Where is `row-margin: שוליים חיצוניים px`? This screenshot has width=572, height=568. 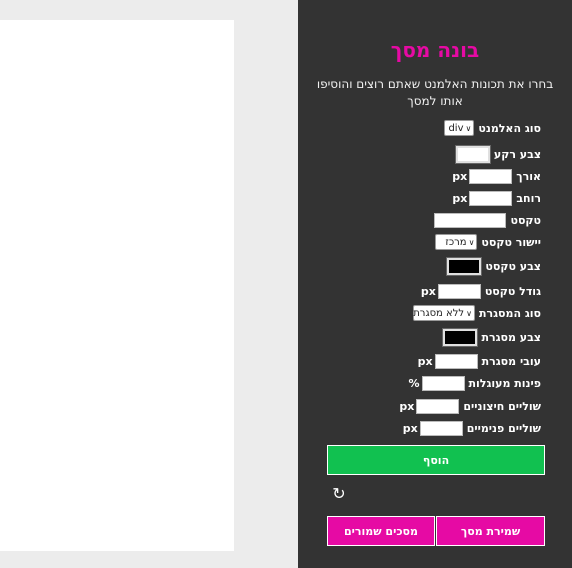 row-margin: שוליים חיצוניים px is located at coordinates (470, 406).